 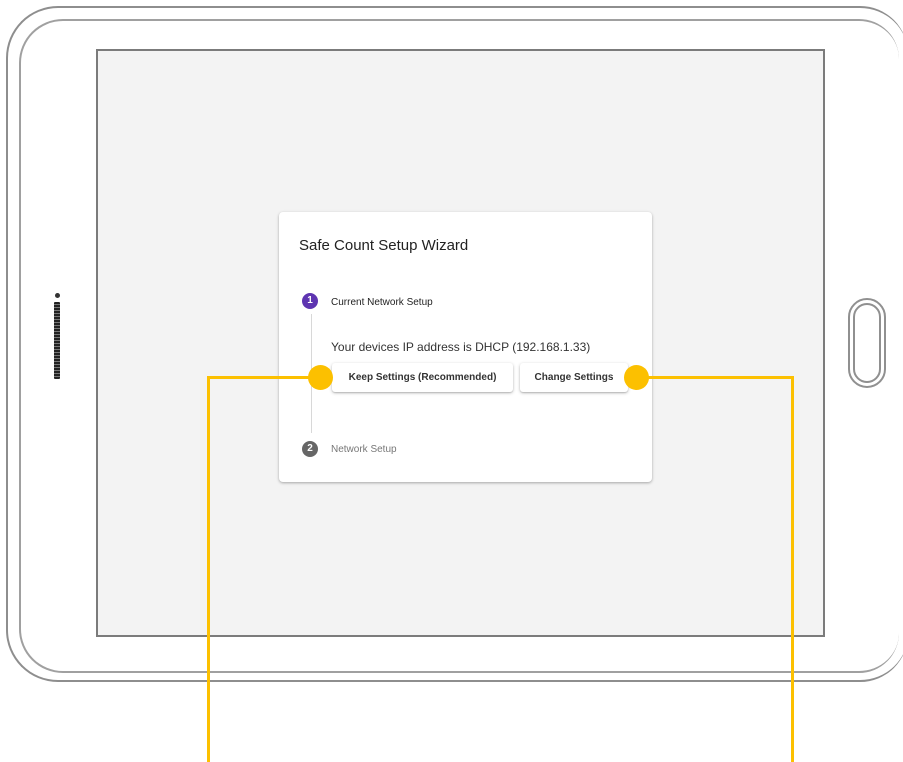 What do you see at coordinates (310, 449) in the screenshot?
I see `step-2-number-icon: 2` at bounding box center [310, 449].